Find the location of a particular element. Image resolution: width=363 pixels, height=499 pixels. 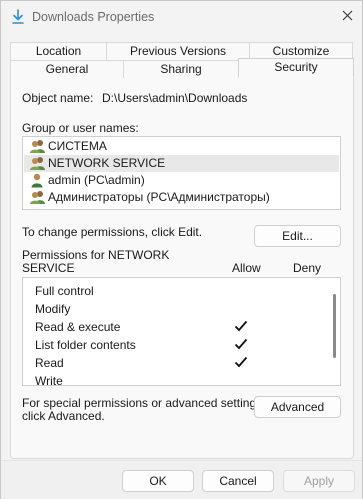

change-permissions-hint: To change permissions, click Edit. is located at coordinates (112, 232).